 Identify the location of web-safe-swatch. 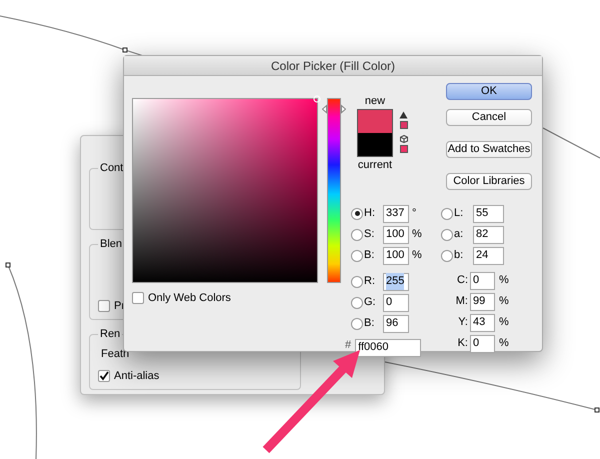
(404, 149).